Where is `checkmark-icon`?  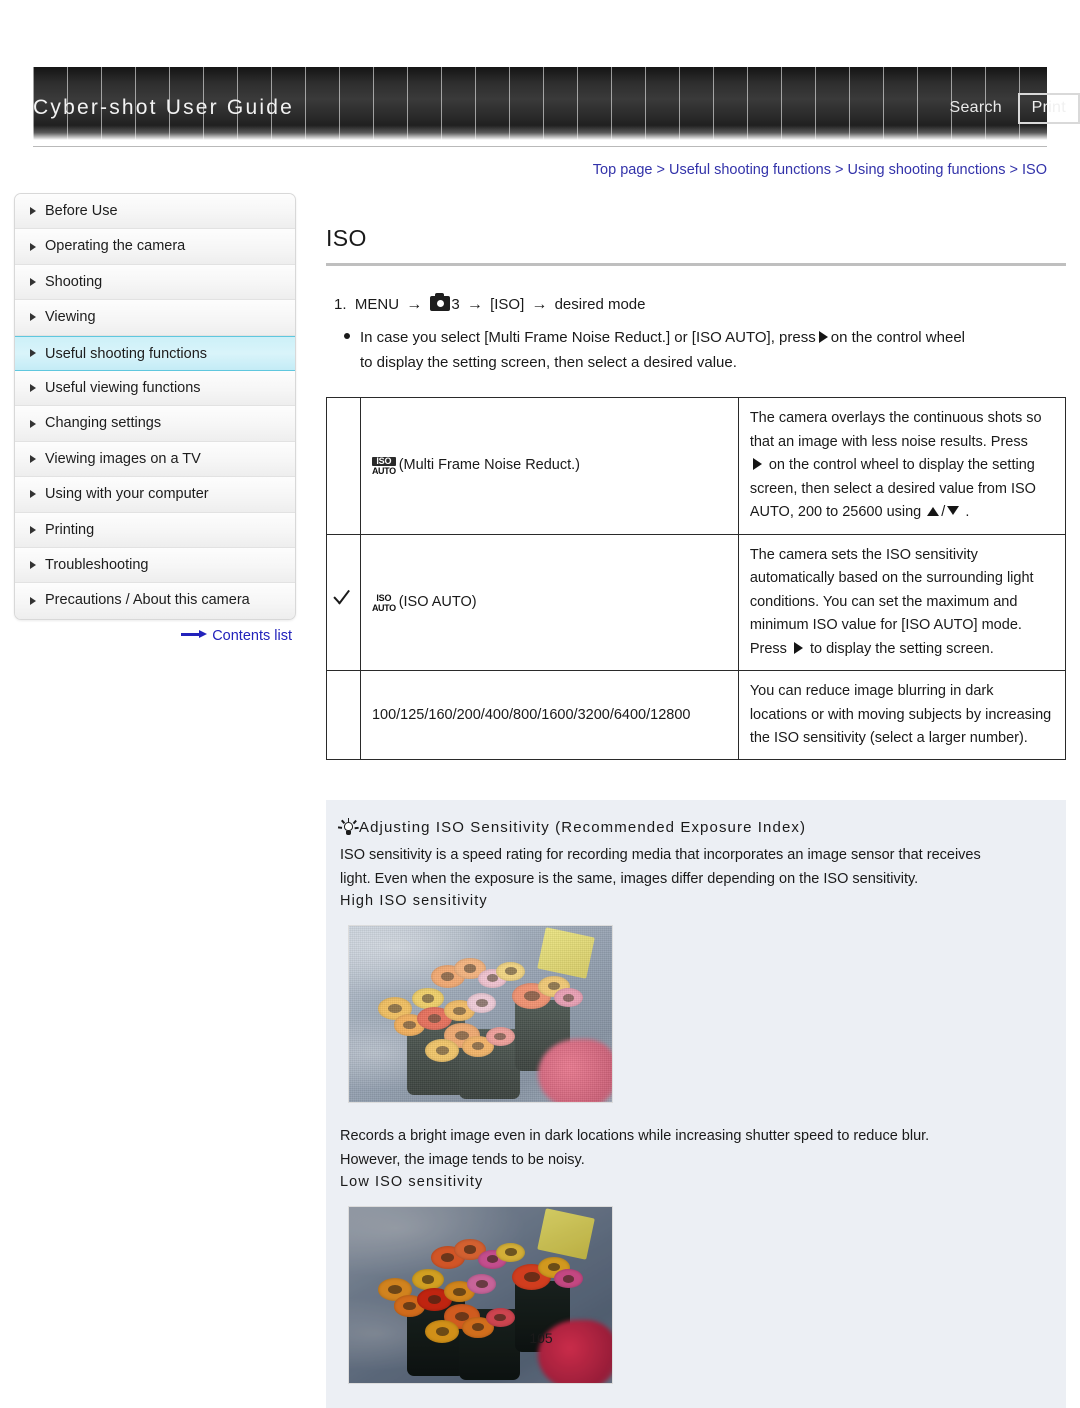 checkmark-icon is located at coordinates (343, 598).